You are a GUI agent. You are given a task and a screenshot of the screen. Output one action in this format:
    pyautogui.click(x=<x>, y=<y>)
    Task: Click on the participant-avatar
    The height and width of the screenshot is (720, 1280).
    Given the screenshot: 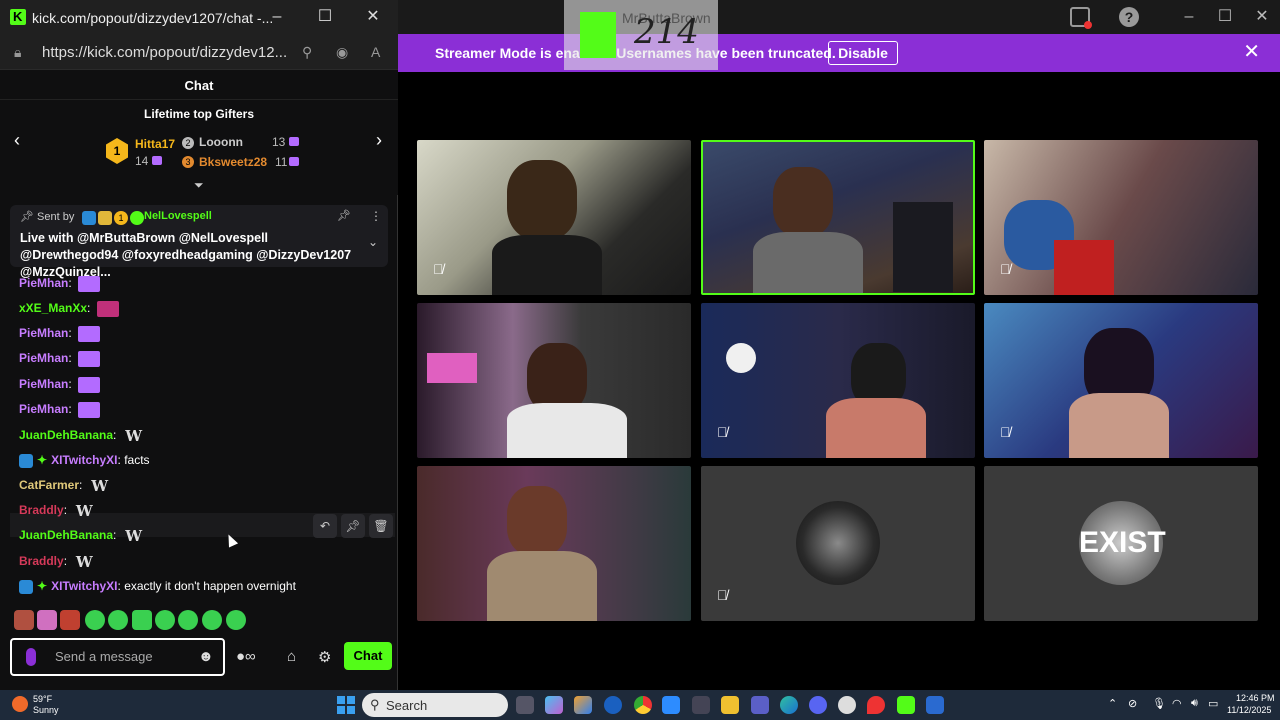 What is the action you would take?
    pyautogui.click(x=838, y=543)
    